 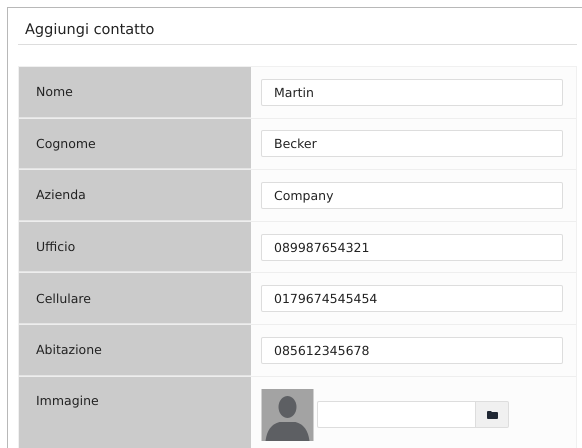 What do you see at coordinates (412, 350) in the screenshot?
I see `input-field: 085612345678` at bounding box center [412, 350].